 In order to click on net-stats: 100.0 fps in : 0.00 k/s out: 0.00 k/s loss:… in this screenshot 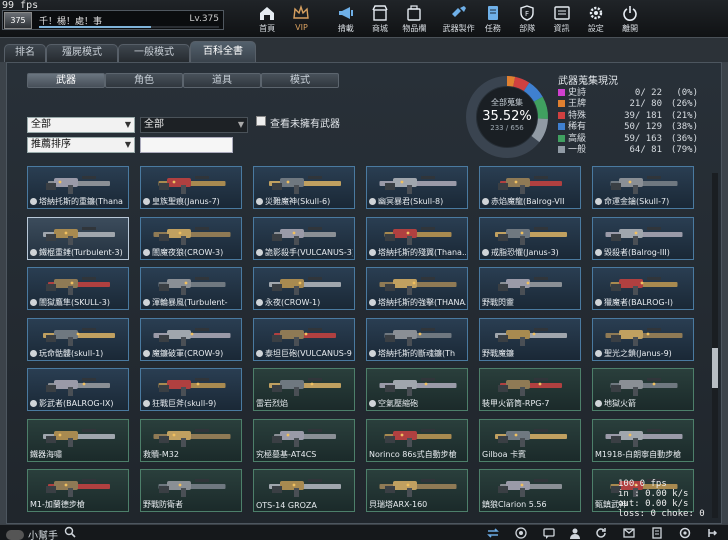, I will do `click(661, 499)`.